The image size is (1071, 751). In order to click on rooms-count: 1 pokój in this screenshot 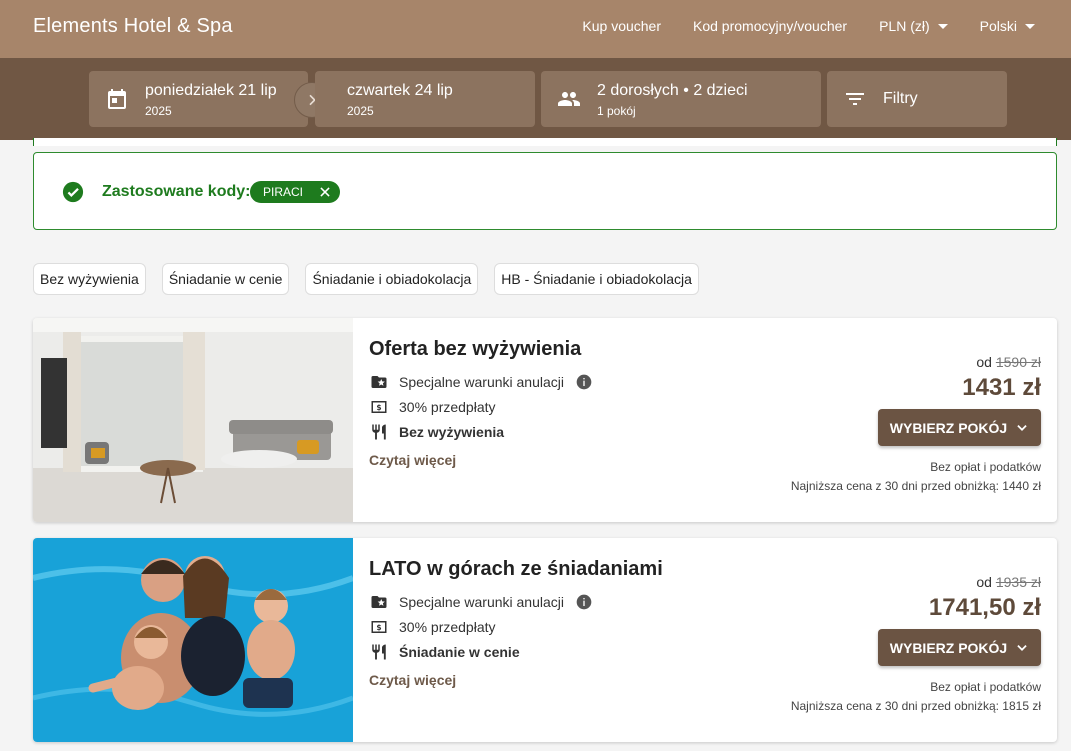, I will do `click(616, 111)`.